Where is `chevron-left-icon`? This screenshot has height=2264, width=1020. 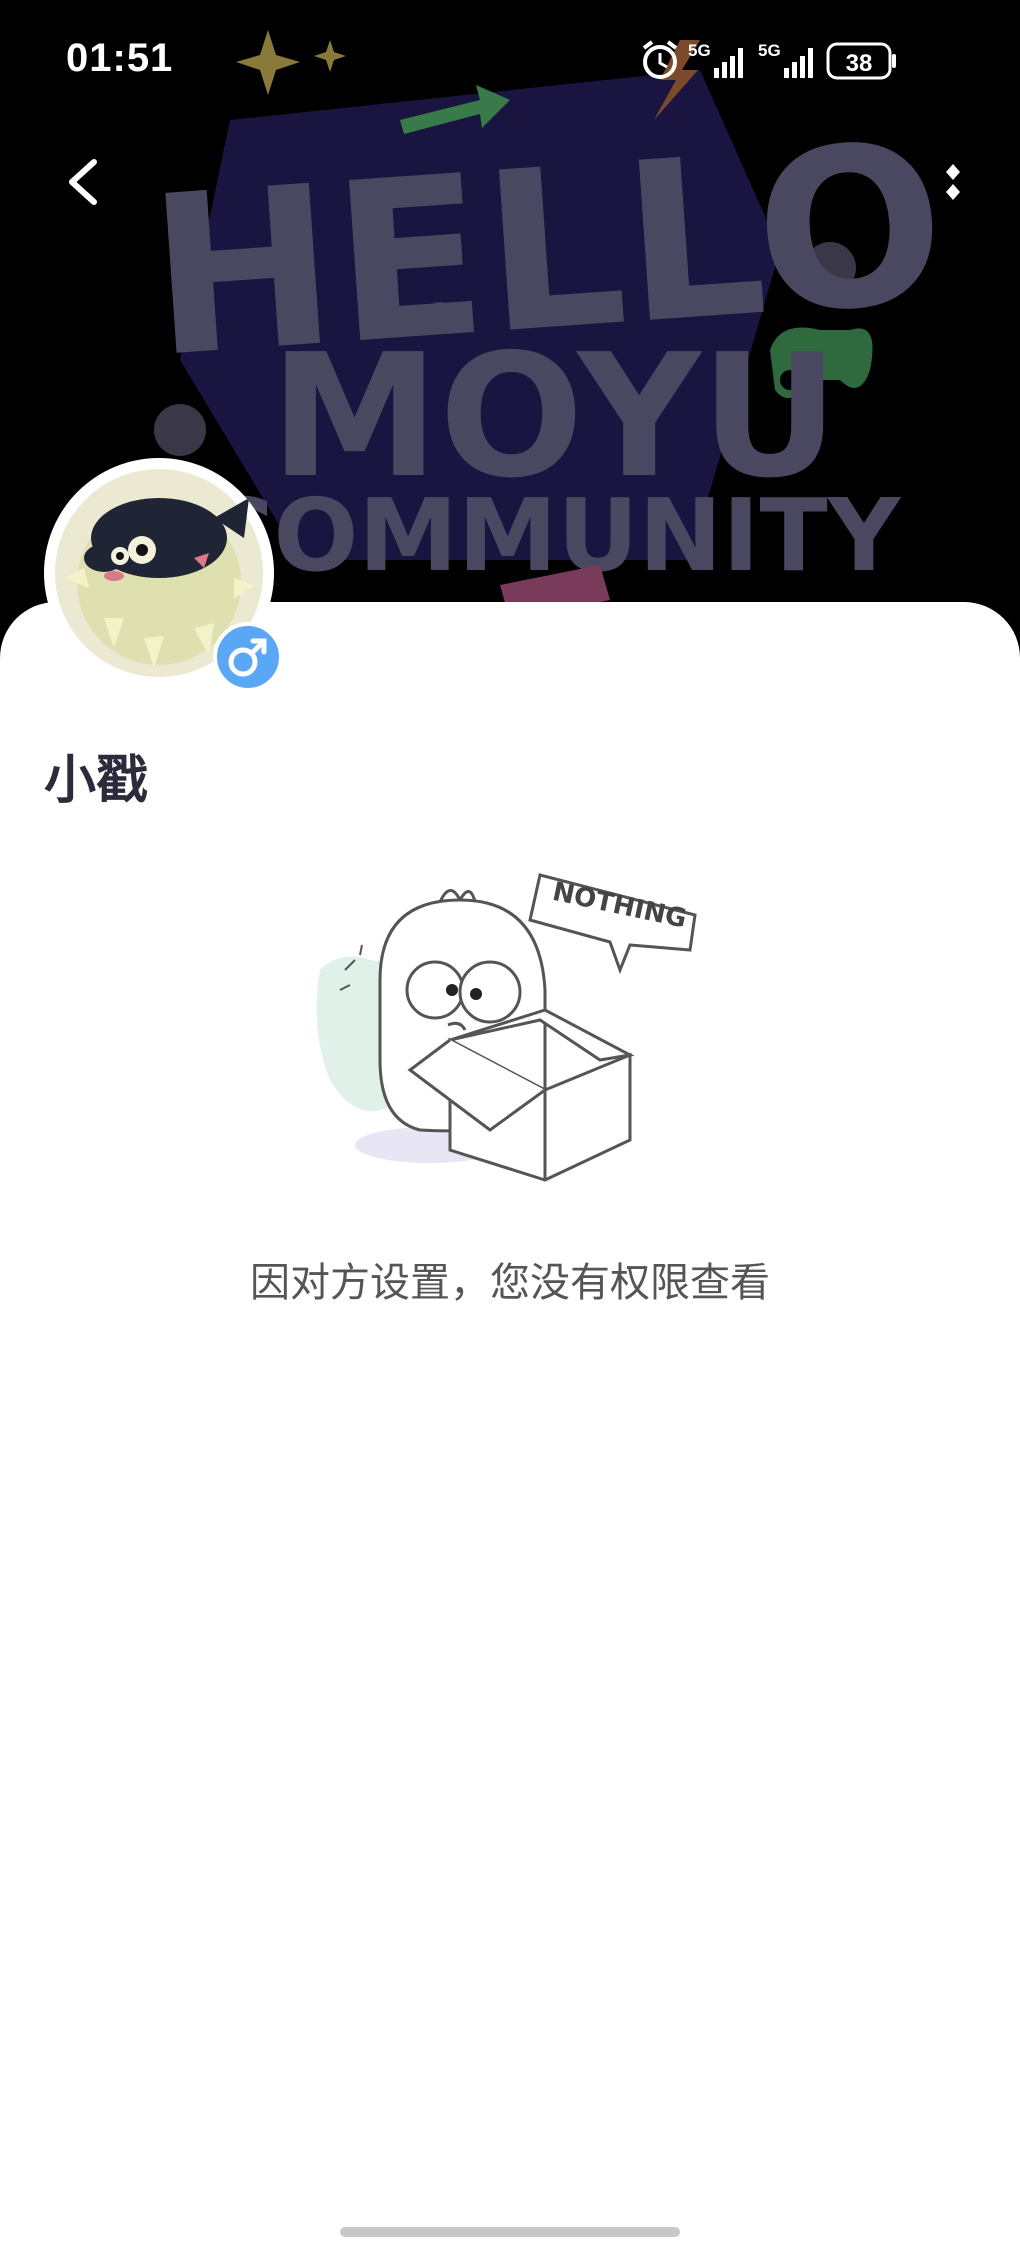 chevron-left-icon is located at coordinates (83, 182).